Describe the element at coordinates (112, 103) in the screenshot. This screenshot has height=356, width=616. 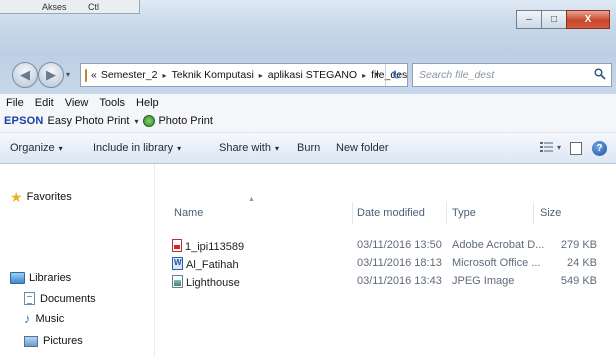
I see `menu-tools: Tools` at that location.